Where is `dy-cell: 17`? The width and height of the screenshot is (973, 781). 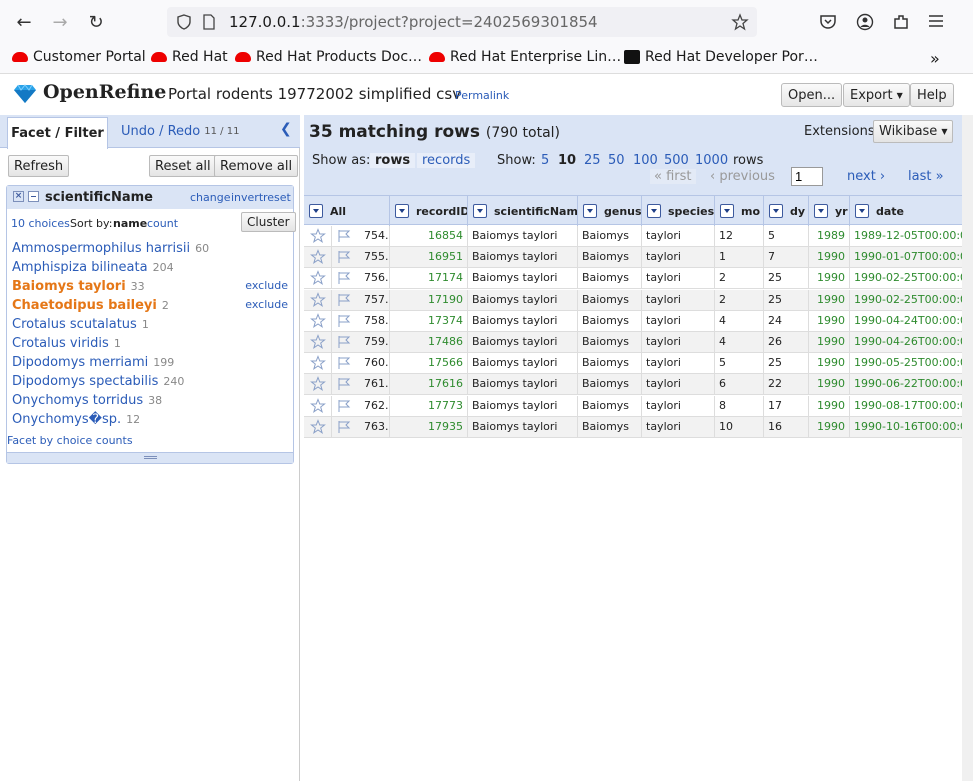 dy-cell: 17 is located at coordinates (786, 406).